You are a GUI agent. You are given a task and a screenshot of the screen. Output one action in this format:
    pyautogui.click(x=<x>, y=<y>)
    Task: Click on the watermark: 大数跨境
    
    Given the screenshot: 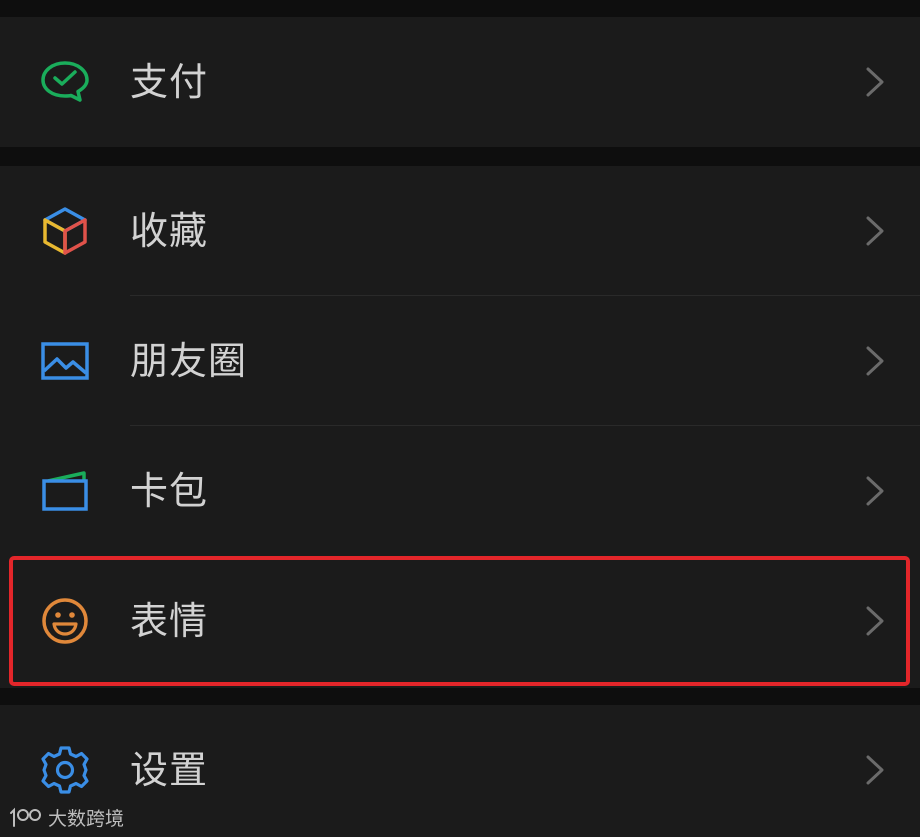 What is the action you would take?
    pyautogui.click(x=66, y=817)
    